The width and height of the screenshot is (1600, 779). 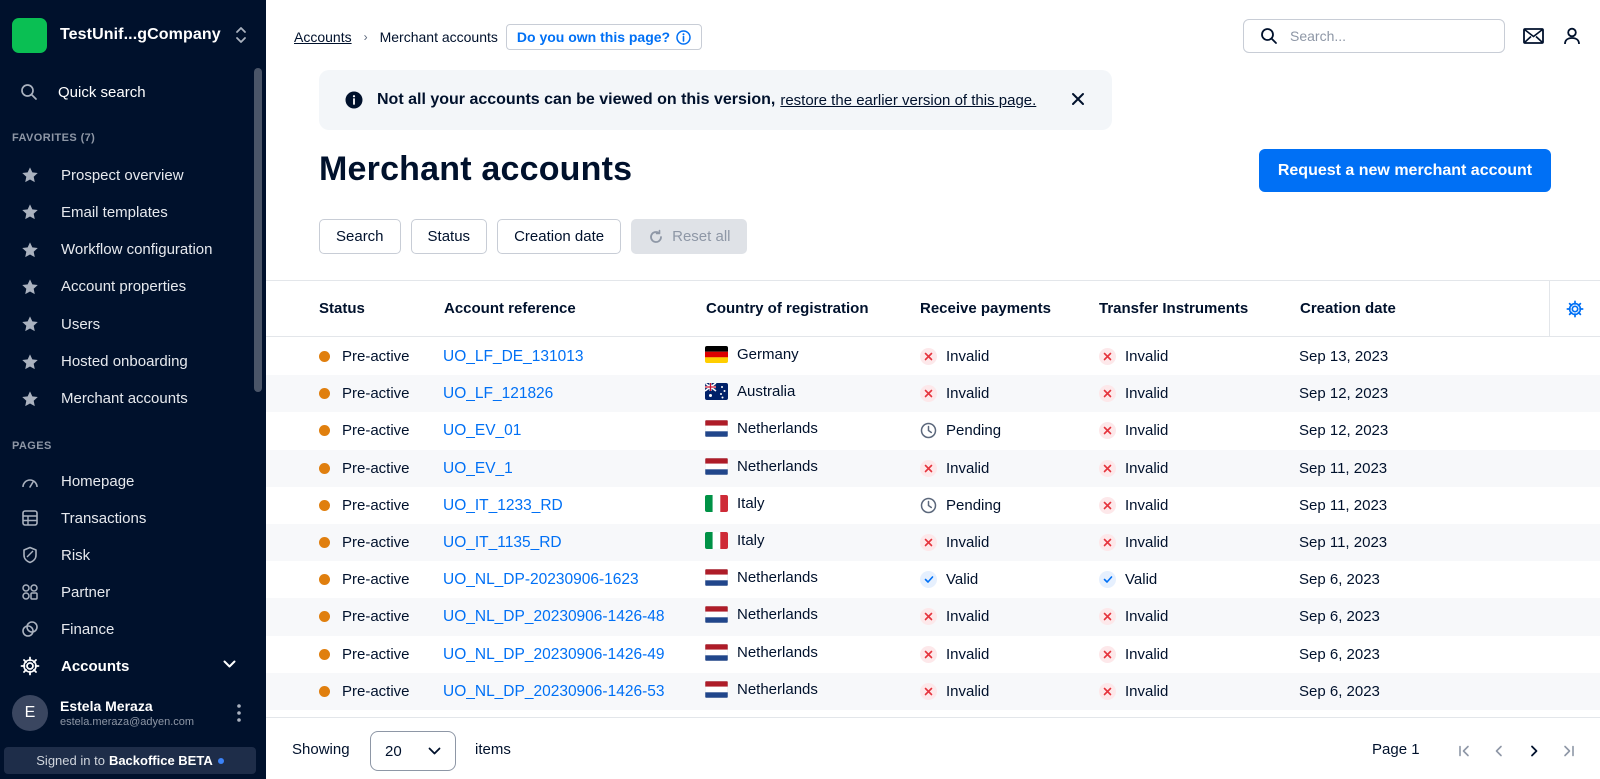 What do you see at coordinates (364, 468) in the screenshot?
I see `status-cell: Pre-active` at bounding box center [364, 468].